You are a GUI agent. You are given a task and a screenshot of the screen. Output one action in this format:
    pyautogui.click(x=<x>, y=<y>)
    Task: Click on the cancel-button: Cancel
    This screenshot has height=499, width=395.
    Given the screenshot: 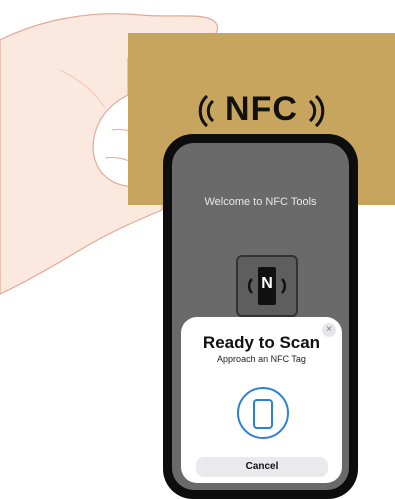 What is the action you would take?
    pyautogui.click(x=262, y=467)
    